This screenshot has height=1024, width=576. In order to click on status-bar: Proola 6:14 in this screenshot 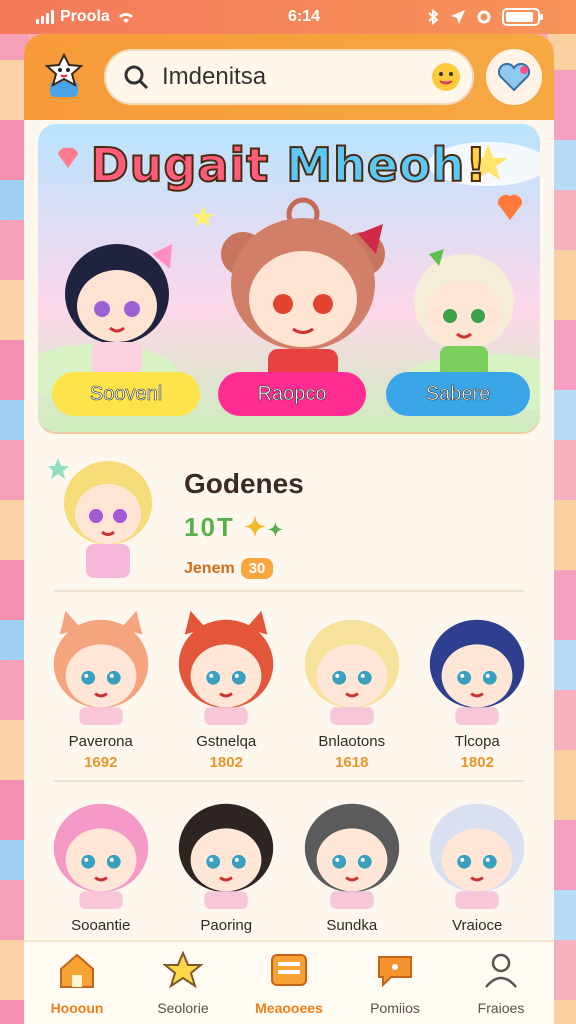, I will do `click(288, 17)`.